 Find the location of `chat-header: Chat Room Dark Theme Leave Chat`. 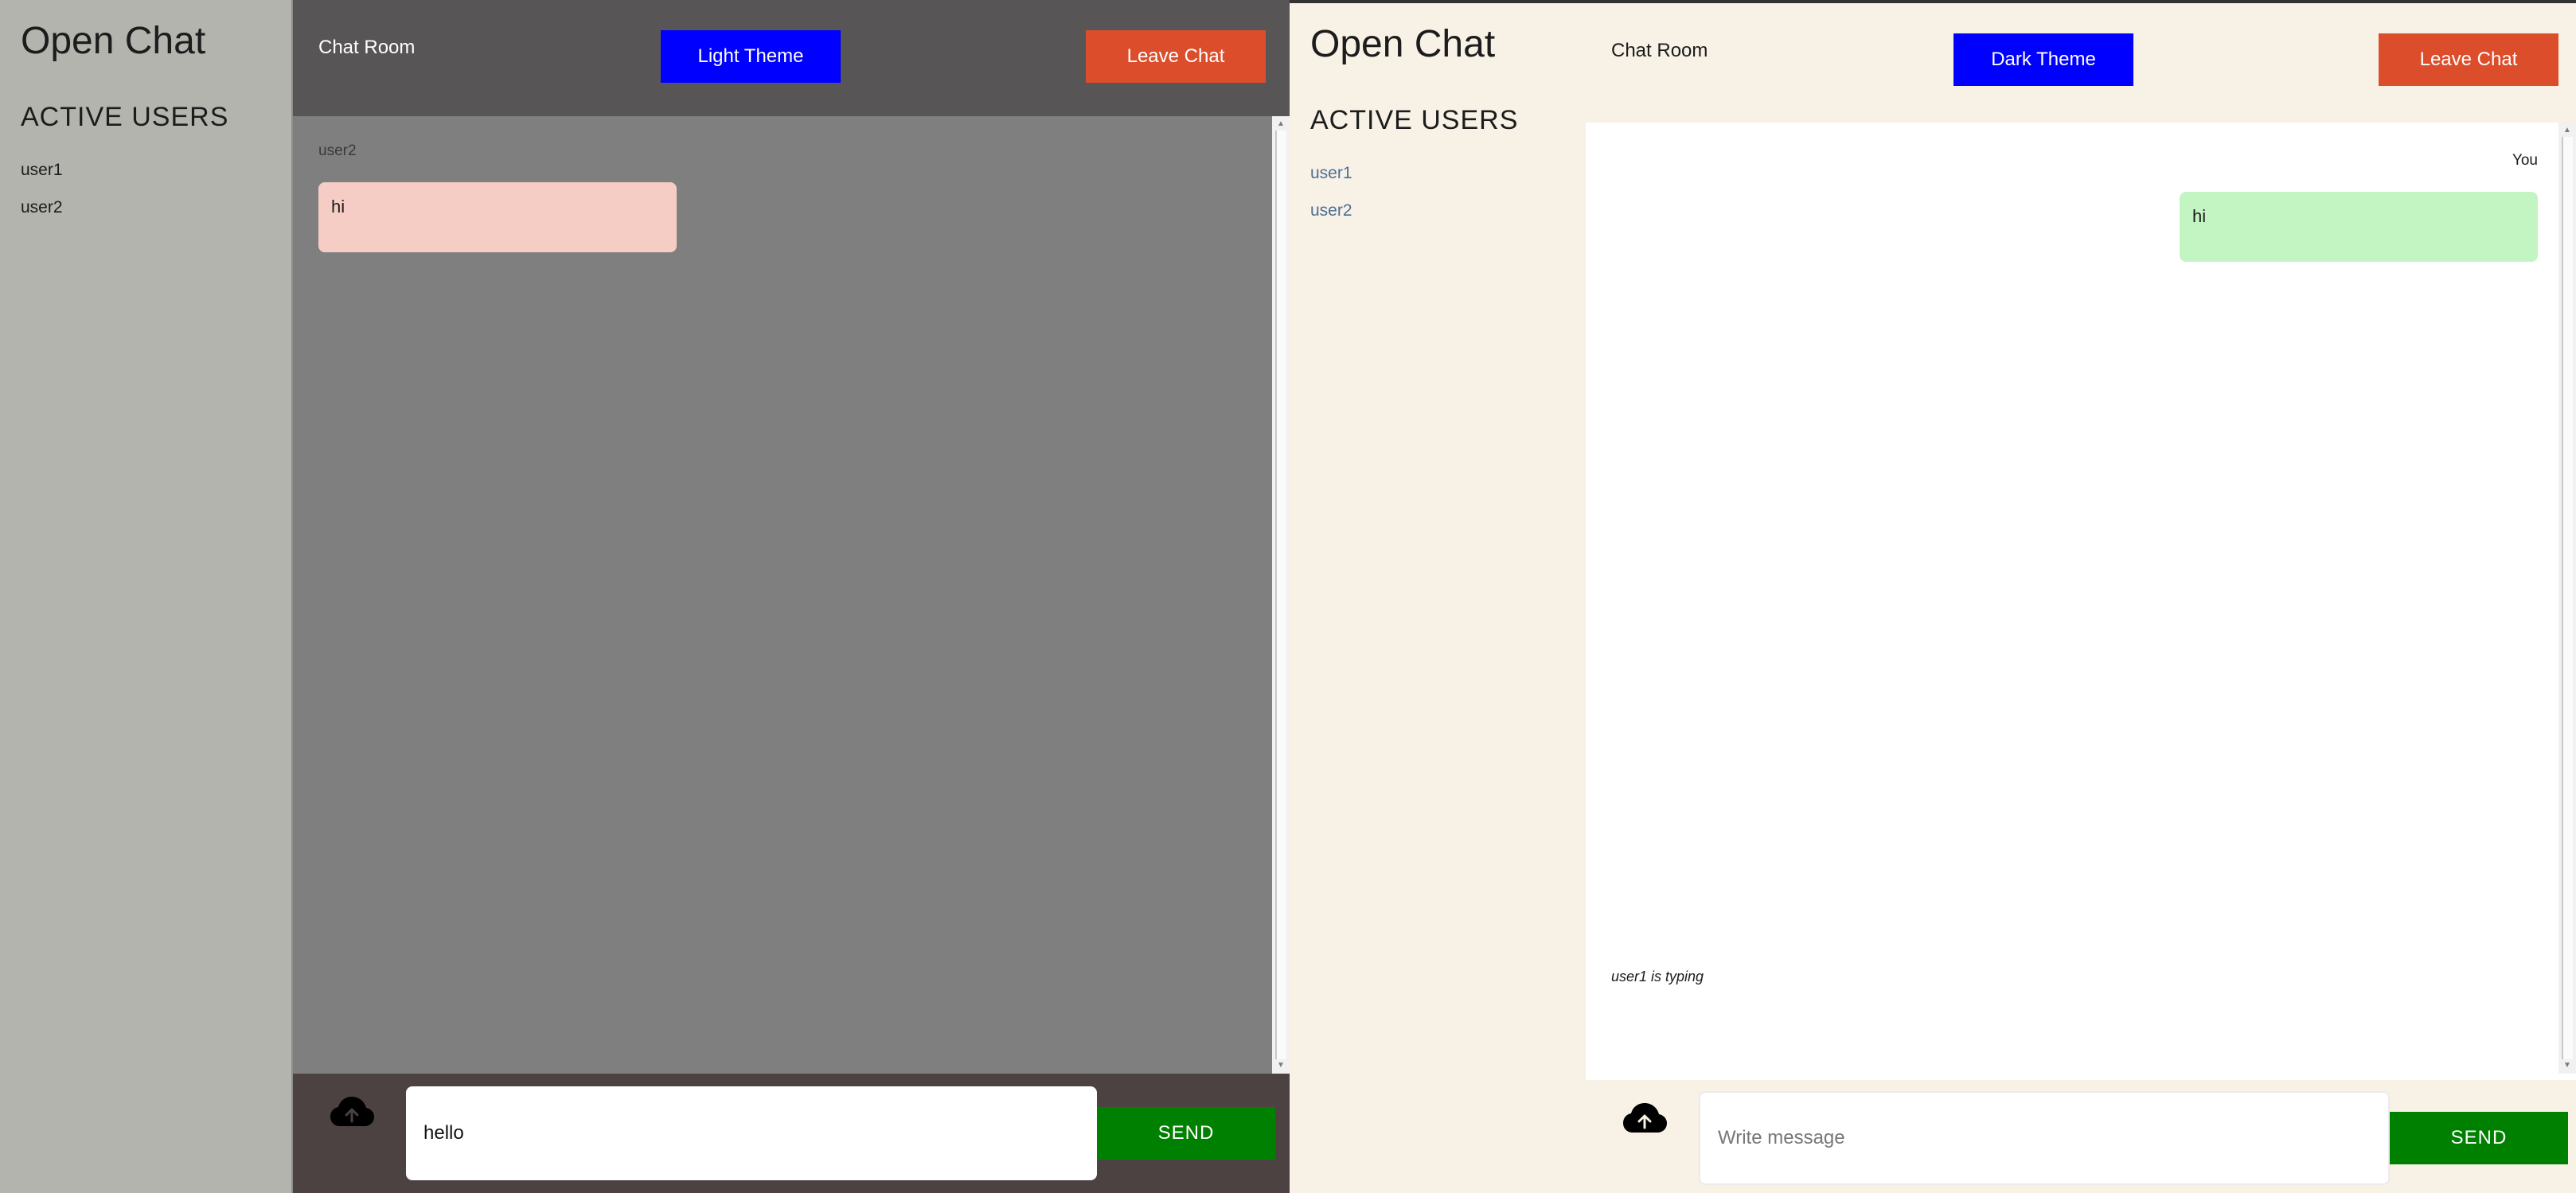

chat-header: Chat Room Dark Theme Leave Chat is located at coordinates (2081, 63).